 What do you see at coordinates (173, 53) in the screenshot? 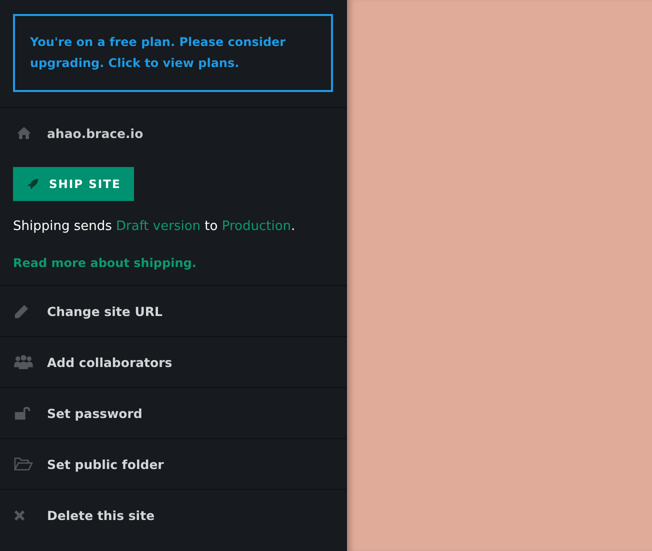
I see `upgrade-notice: You're on a free plan. Please consider upgrading. Click to view plans.` at bounding box center [173, 53].